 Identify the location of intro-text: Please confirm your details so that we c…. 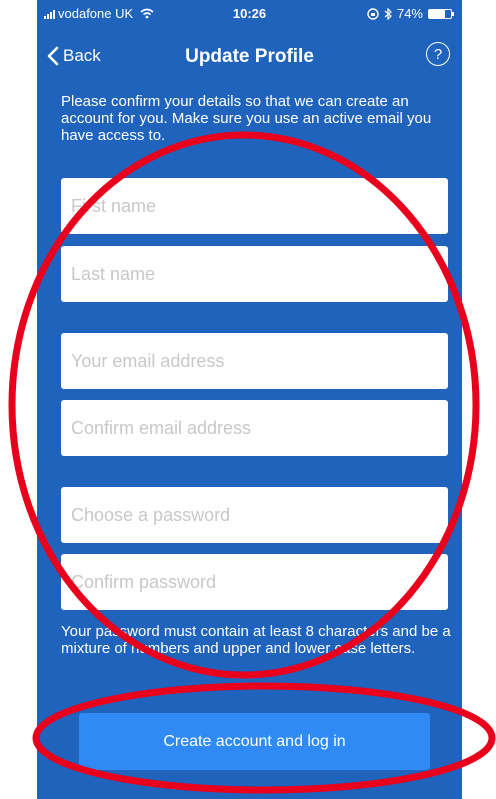
(246, 118).